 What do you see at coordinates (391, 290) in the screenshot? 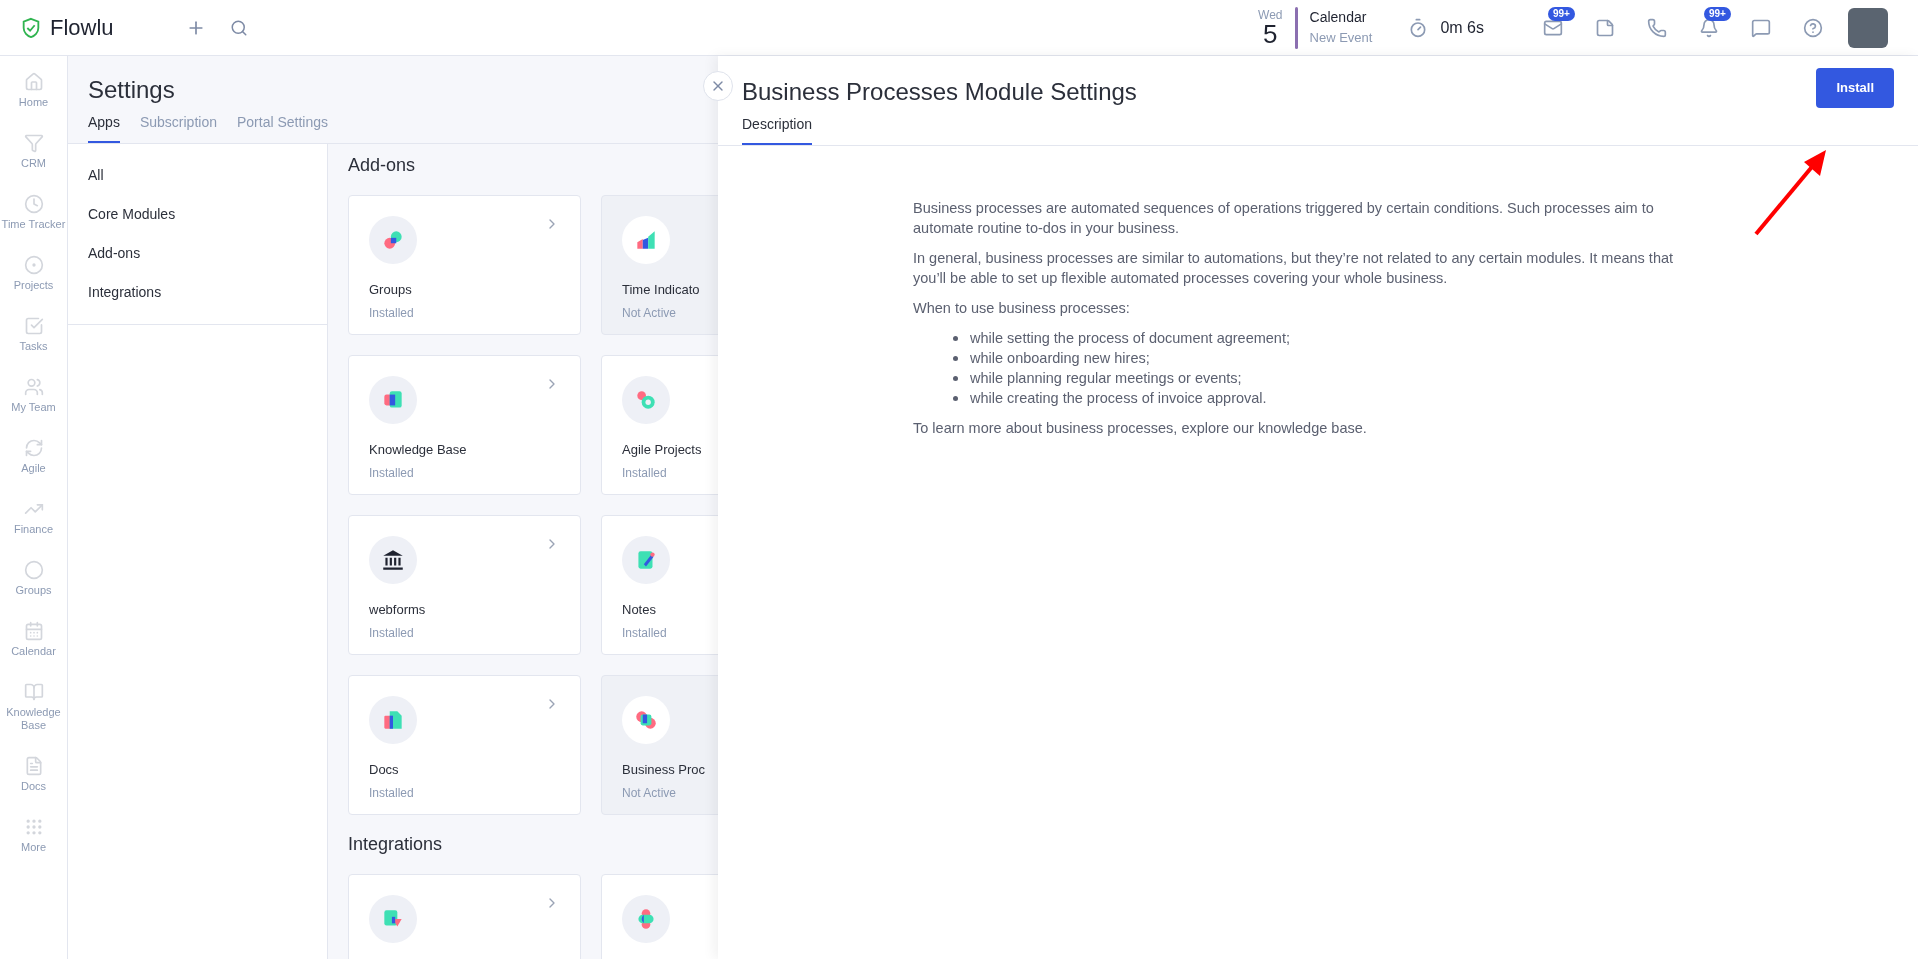
I see `app-name: Groups` at bounding box center [391, 290].